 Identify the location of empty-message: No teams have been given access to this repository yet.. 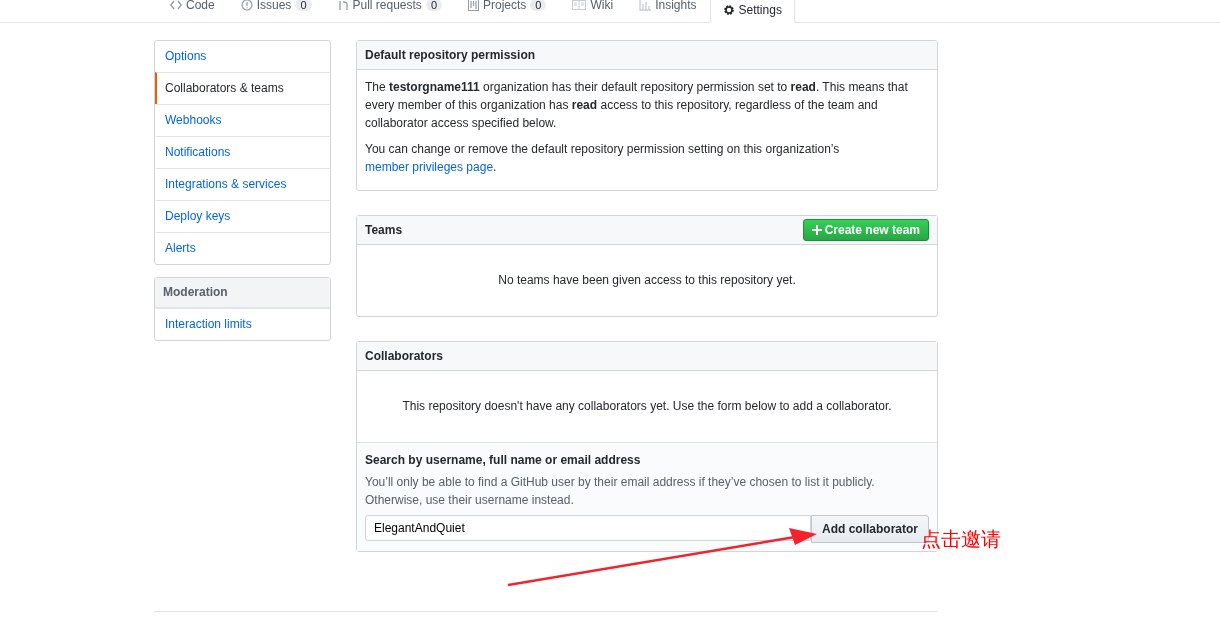
(647, 280).